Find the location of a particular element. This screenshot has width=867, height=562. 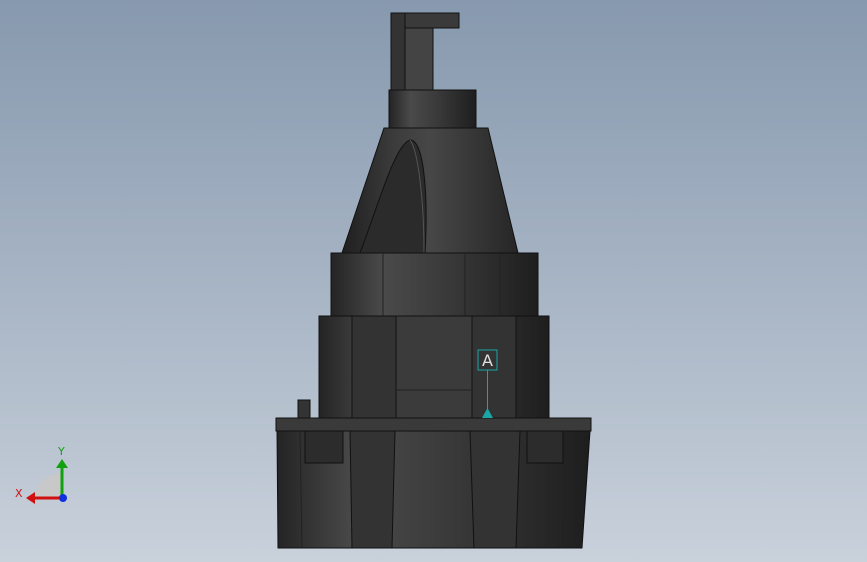

top-collar is located at coordinates (432, 109).